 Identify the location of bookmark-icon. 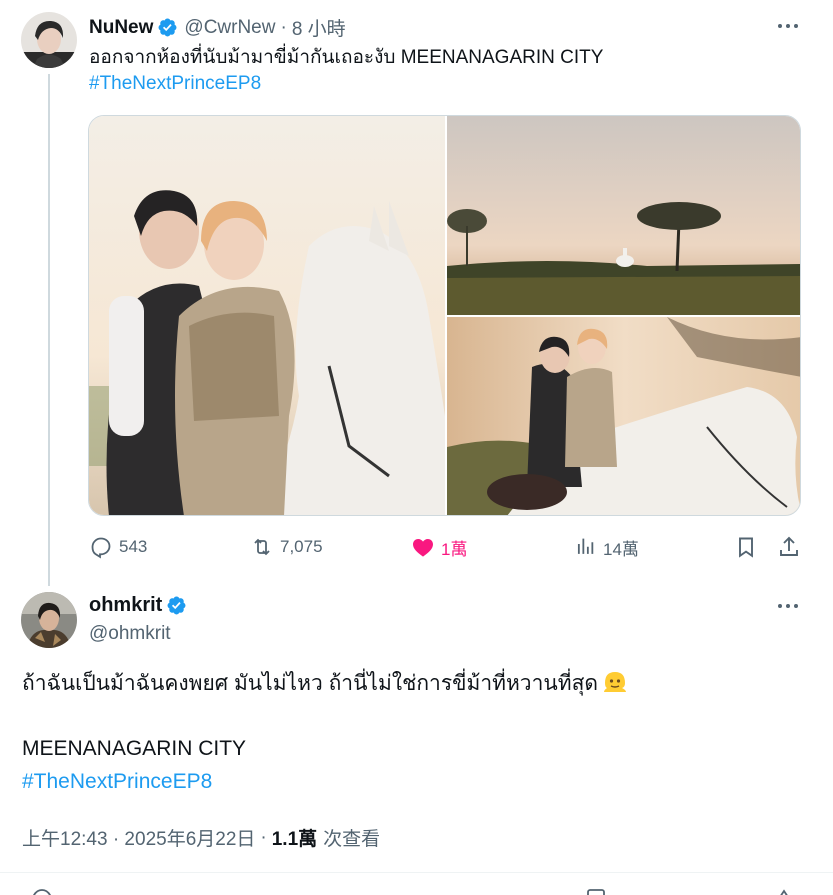
(746, 547).